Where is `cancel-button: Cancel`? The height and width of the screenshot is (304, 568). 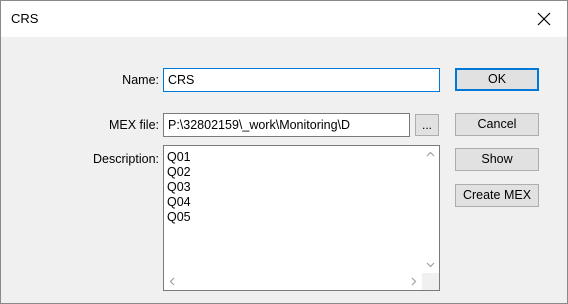
cancel-button: Cancel is located at coordinates (497, 124).